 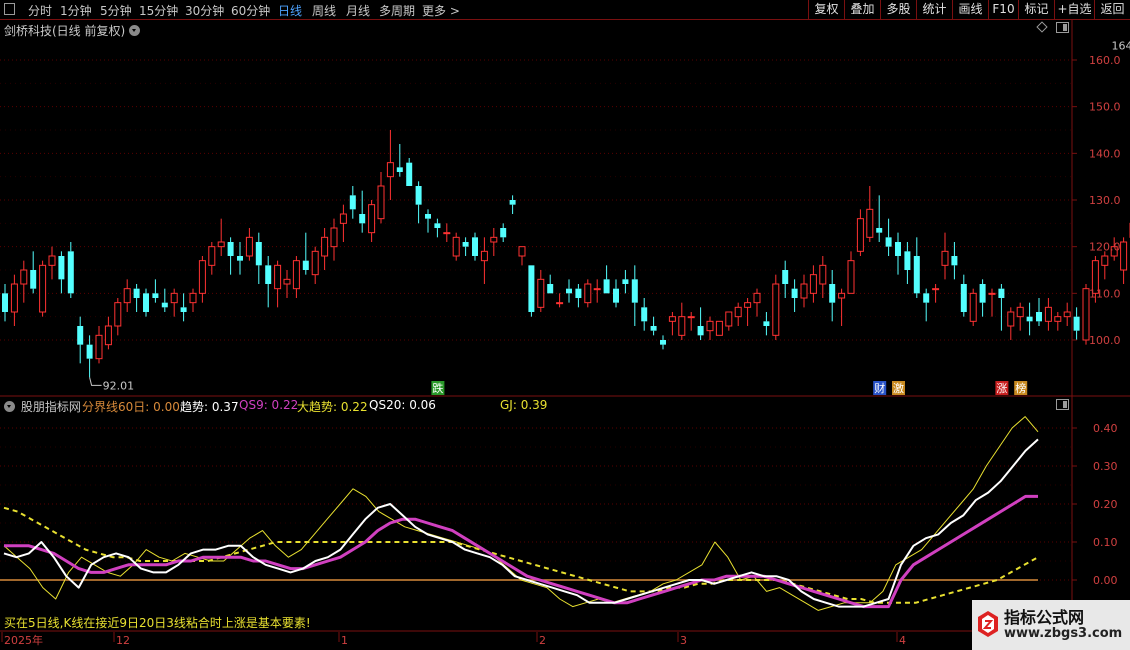 What do you see at coordinates (23, 640) in the screenshot?
I see `date-tick-label: 2025年` at bounding box center [23, 640].